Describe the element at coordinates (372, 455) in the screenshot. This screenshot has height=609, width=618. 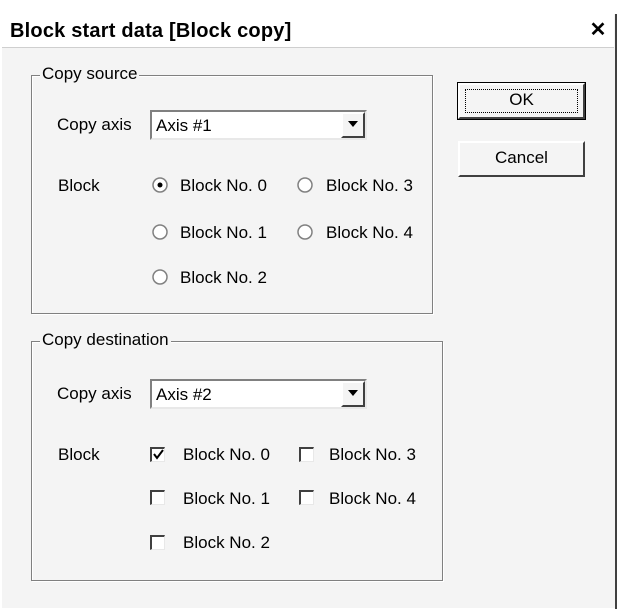
I see `destination-check-label: Block No. 3` at that location.